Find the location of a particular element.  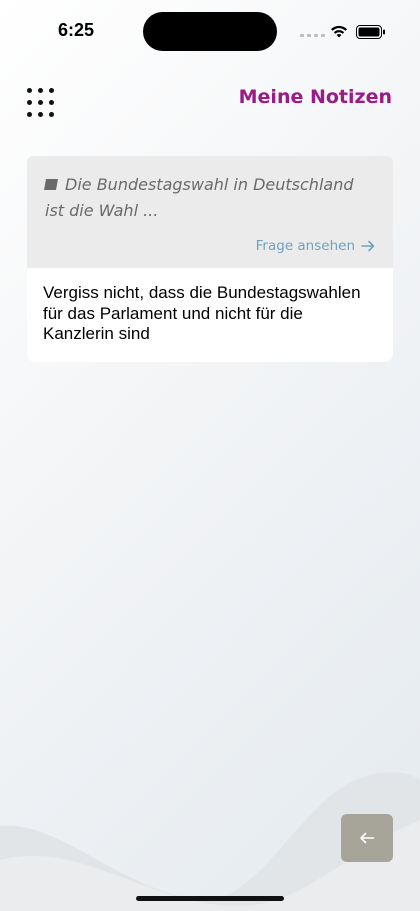

cellular-signal-icon is located at coordinates (312, 35).